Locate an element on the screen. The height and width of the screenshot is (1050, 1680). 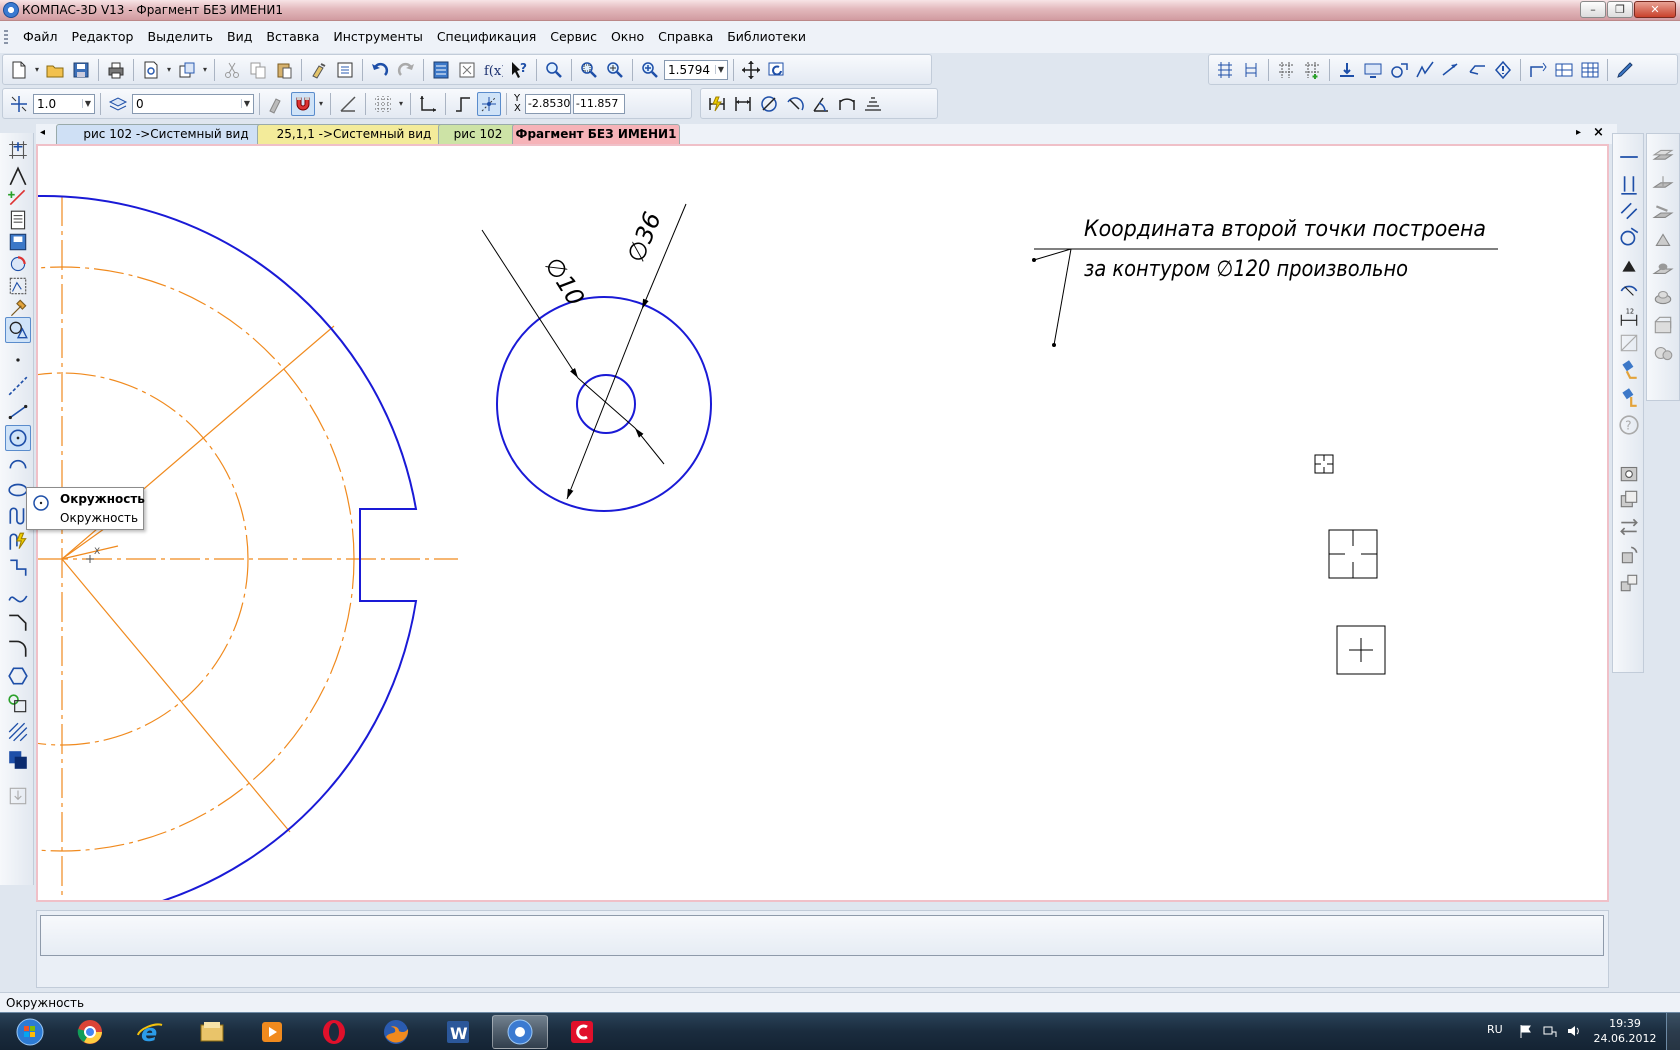
coord-y-field: -11.857 is located at coordinates (598, 103).